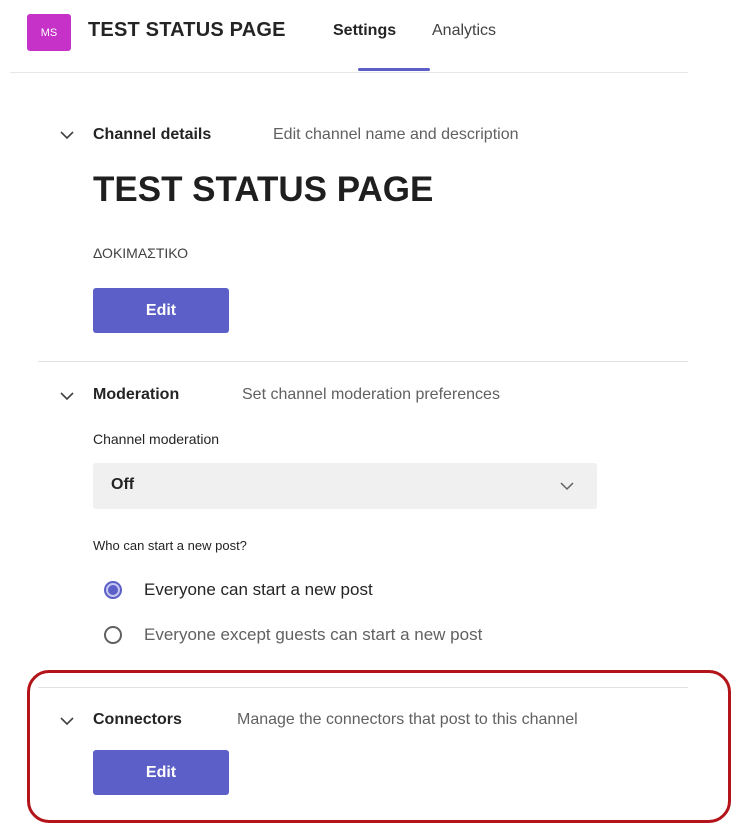  Describe the element at coordinates (113, 635) in the screenshot. I see `radio-unselected-icon` at that location.